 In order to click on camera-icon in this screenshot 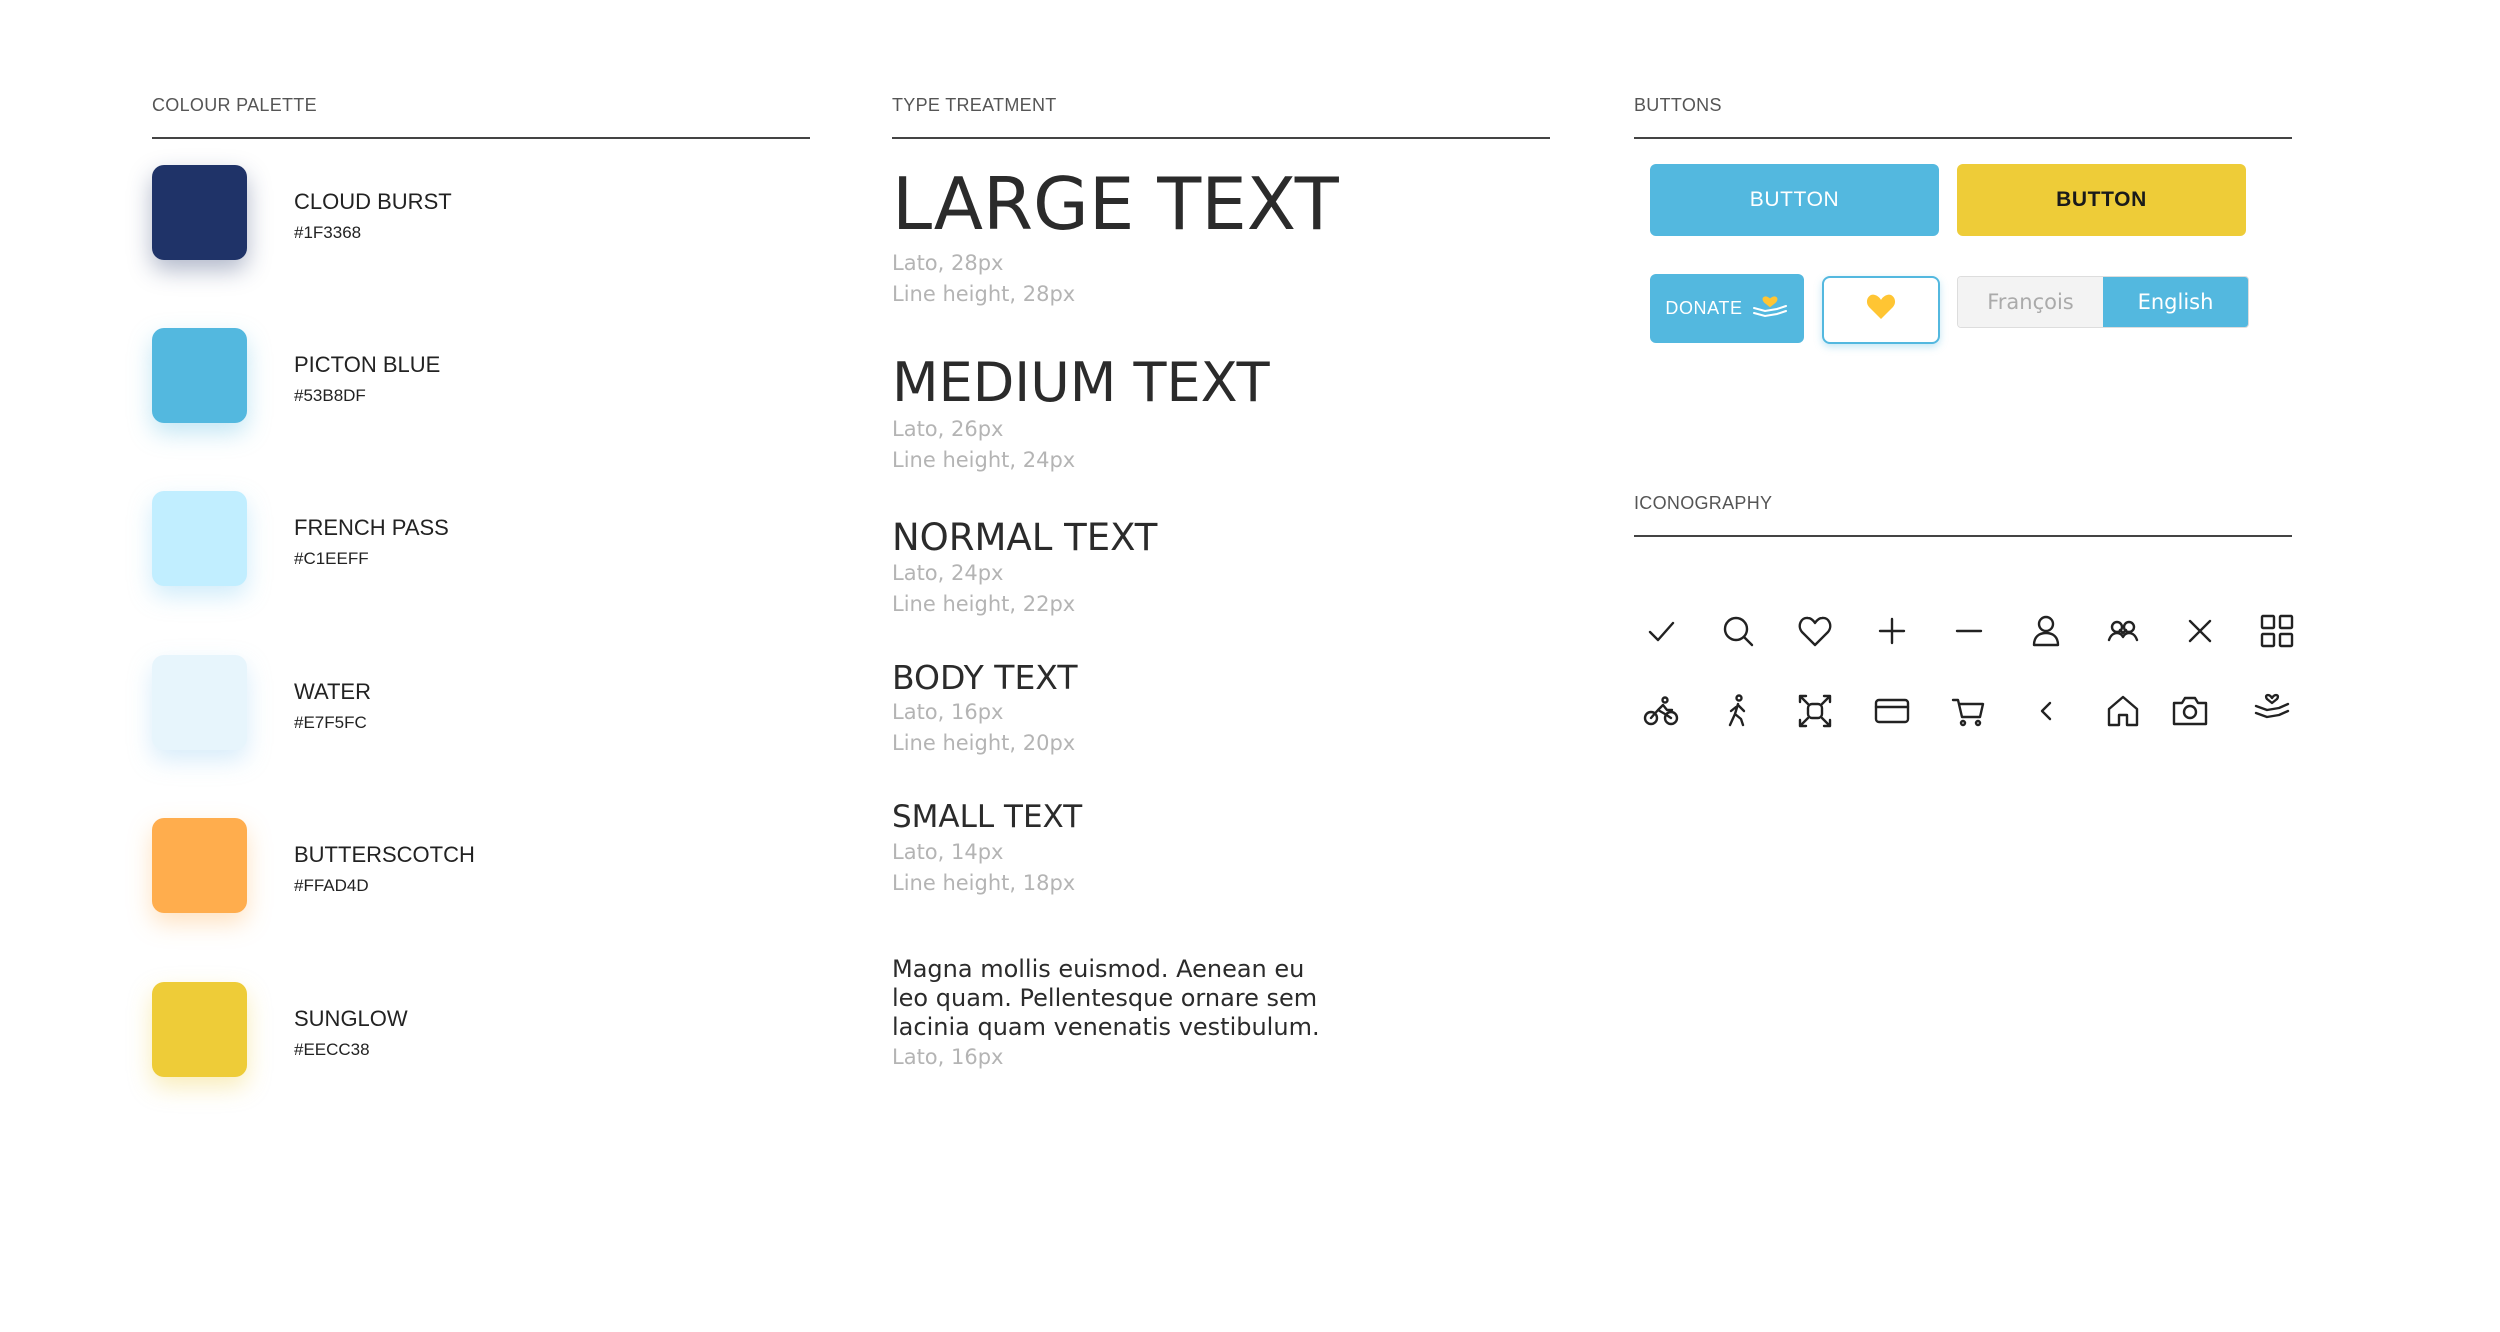, I will do `click(2190, 711)`.